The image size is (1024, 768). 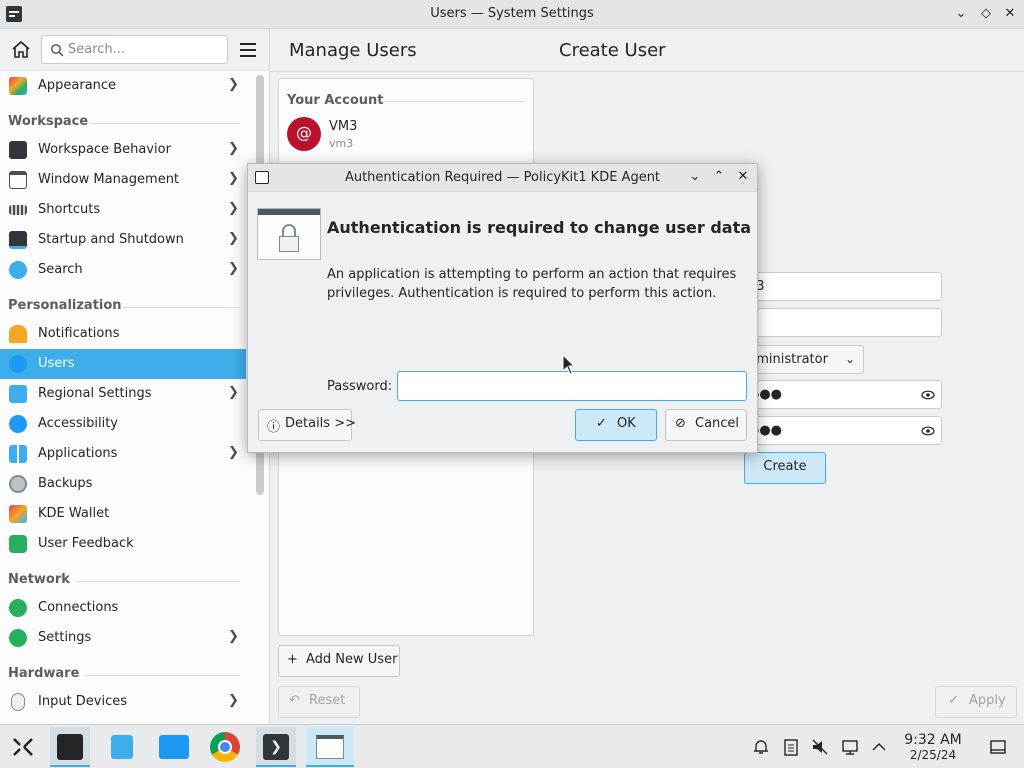 What do you see at coordinates (1010, 14) in the screenshot?
I see `close-window-button: ✕` at bounding box center [1010, 14].